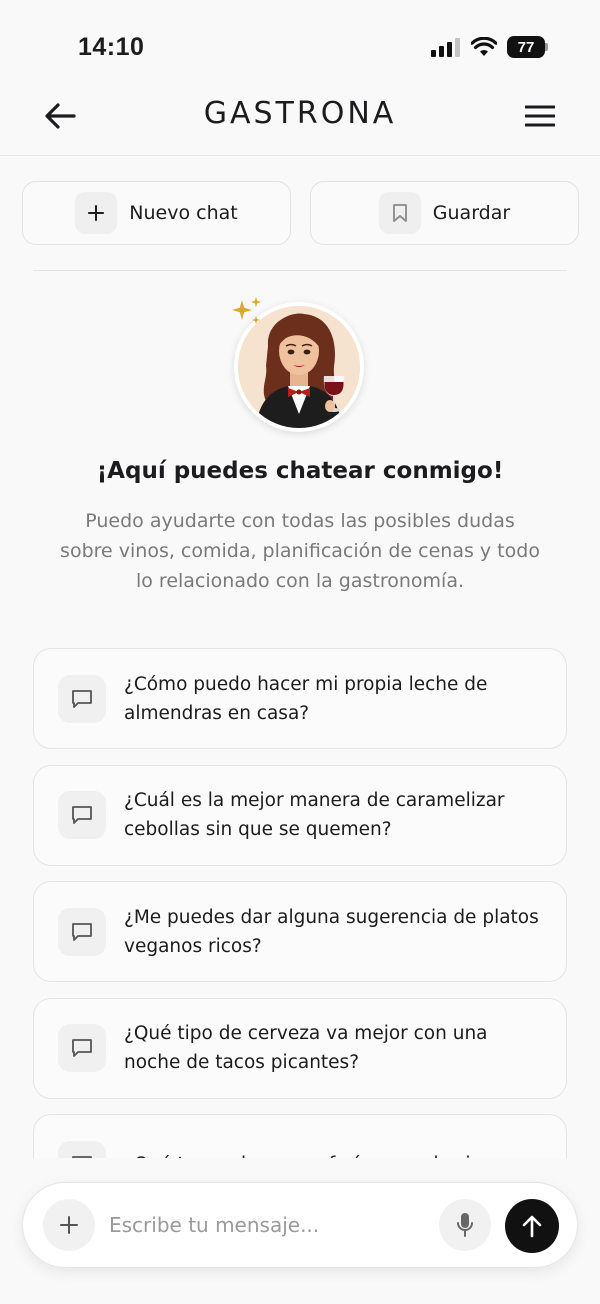 This screenshot has height=1304, width=600. Describe the element at coordinates (111, 47) in the screenshot. I see `status-time: 14:10` at that location.